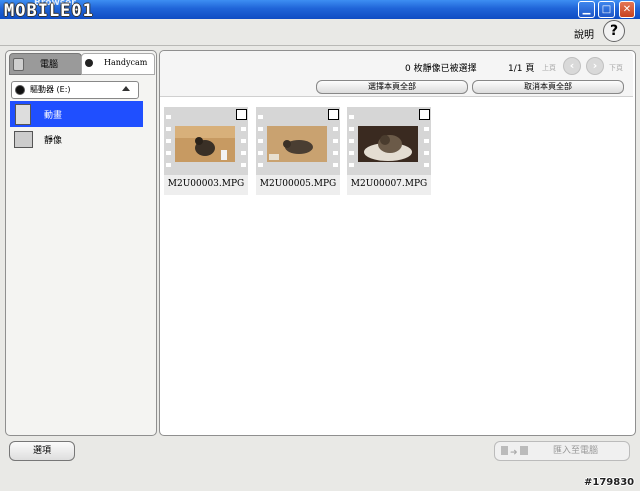  I want to click on video-thumbnail: M2U00007.MPG, so click(389, 151).